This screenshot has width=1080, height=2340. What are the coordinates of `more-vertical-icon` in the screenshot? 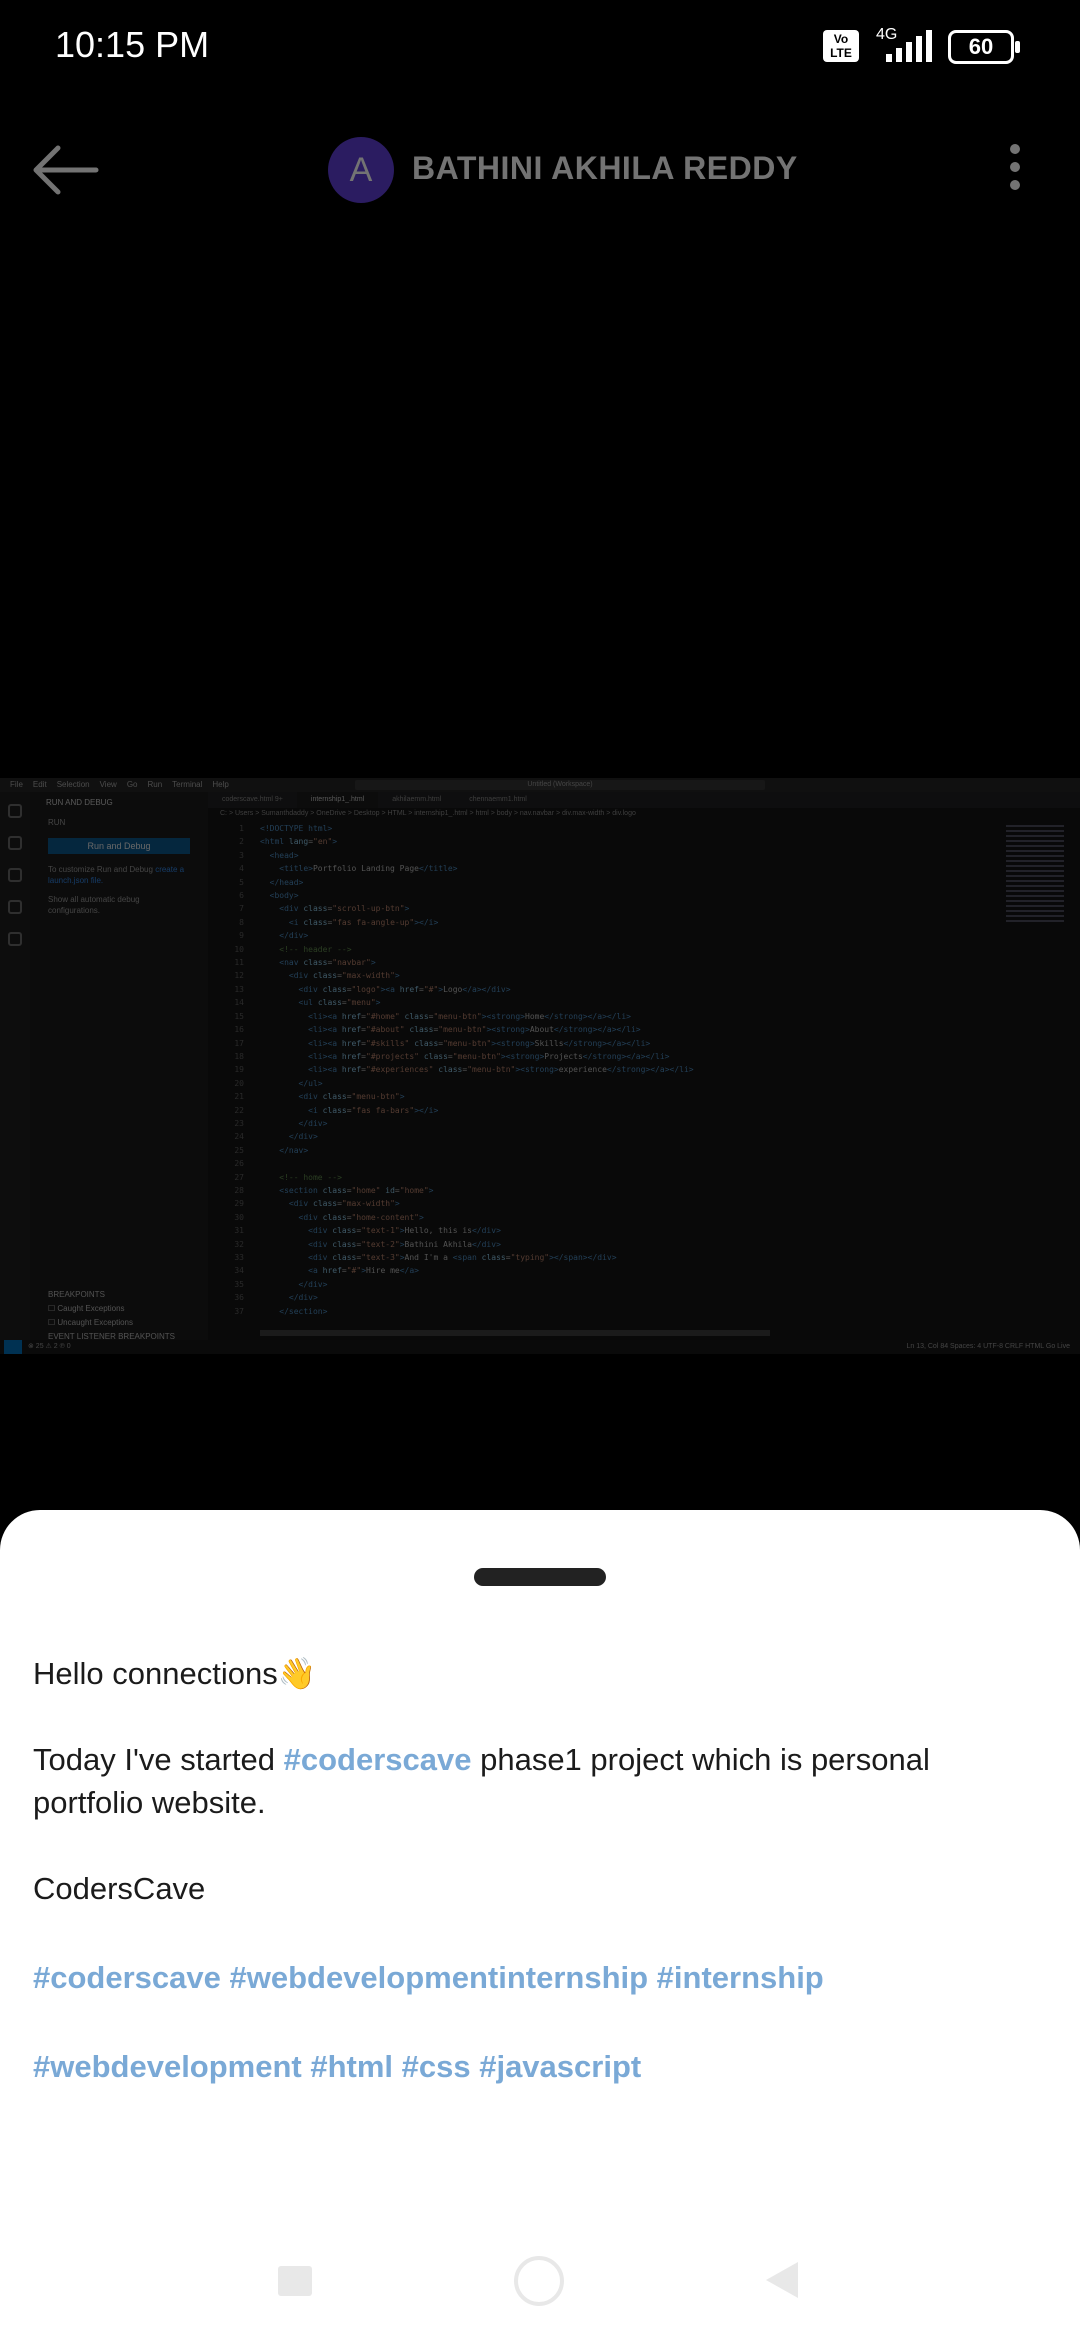 It's located at (1015, 170).